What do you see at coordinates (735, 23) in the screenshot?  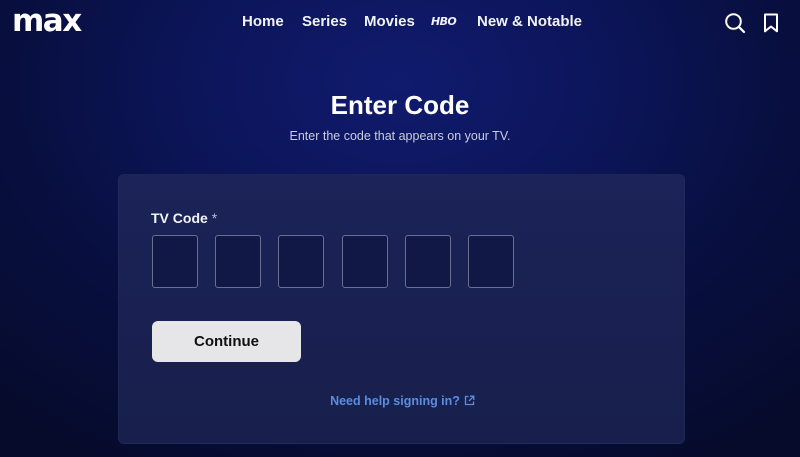 I see `search-icon` at bounding box center [735, 23].